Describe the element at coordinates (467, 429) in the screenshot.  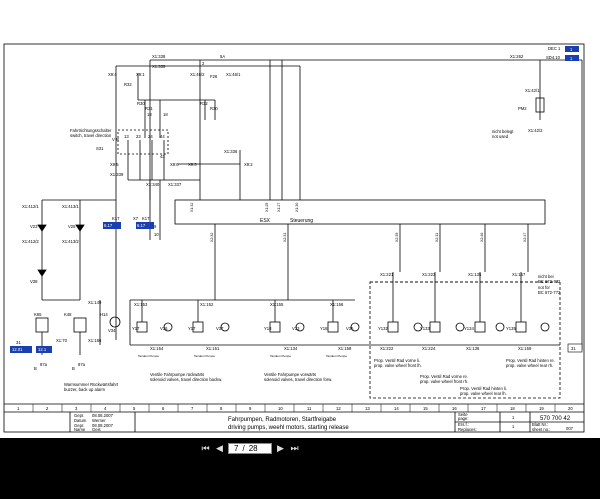
I see `svg-text: Replaces:` at that location.